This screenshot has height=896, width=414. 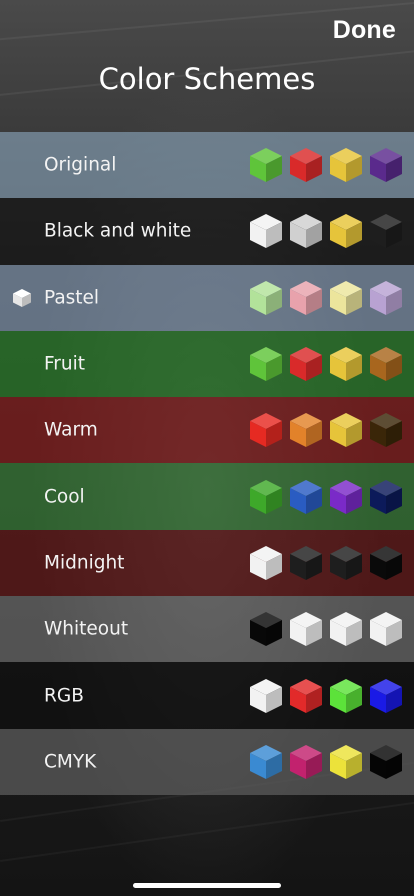 What do you see at coordinates (207, 430) in the screenshot?
I see `scheme-row-warm: Warm` at bounding box center [207, 430].